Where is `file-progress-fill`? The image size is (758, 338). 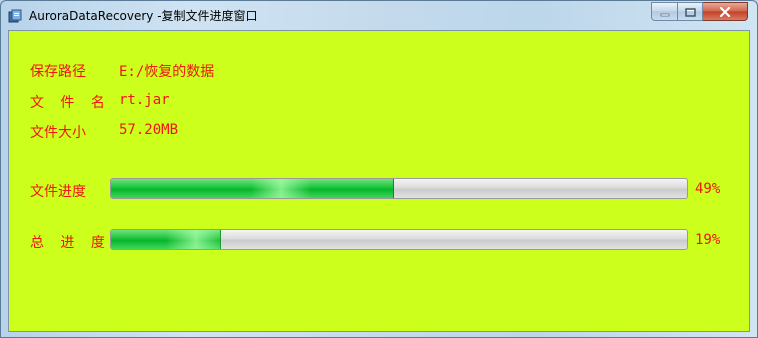
file-progress-fill is located at coordinates (252, 188).